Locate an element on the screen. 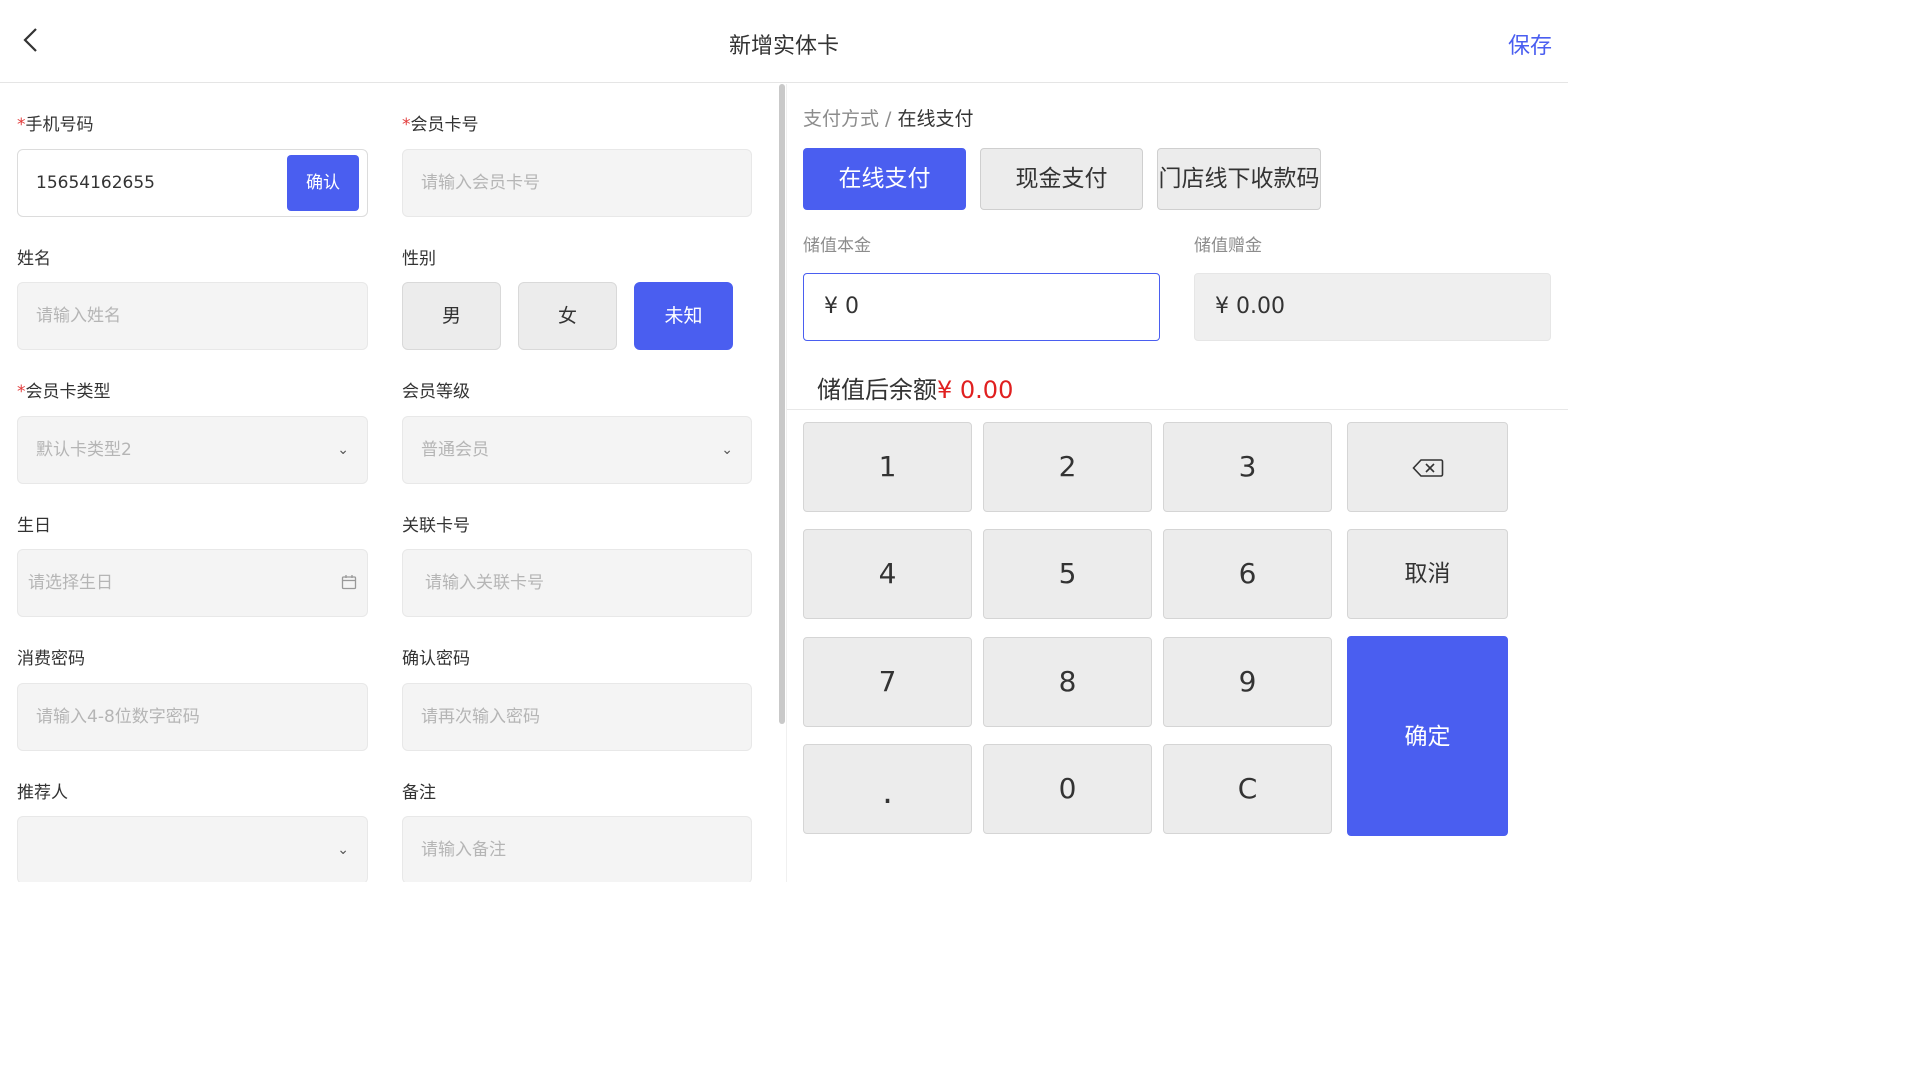 The image size is (1920, 1080). phone-field: 15654162655 确认 is located at coordinates (192, 183).